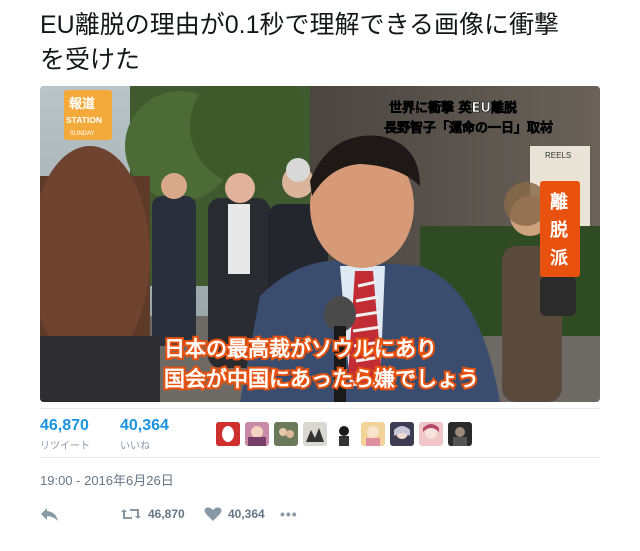 The height and width of the screenshot is (551, 640). What do you see at coordinates (84, 120) in the screenshot?
I see `show-logo-station: STATION` at bounding box center [84, 120].